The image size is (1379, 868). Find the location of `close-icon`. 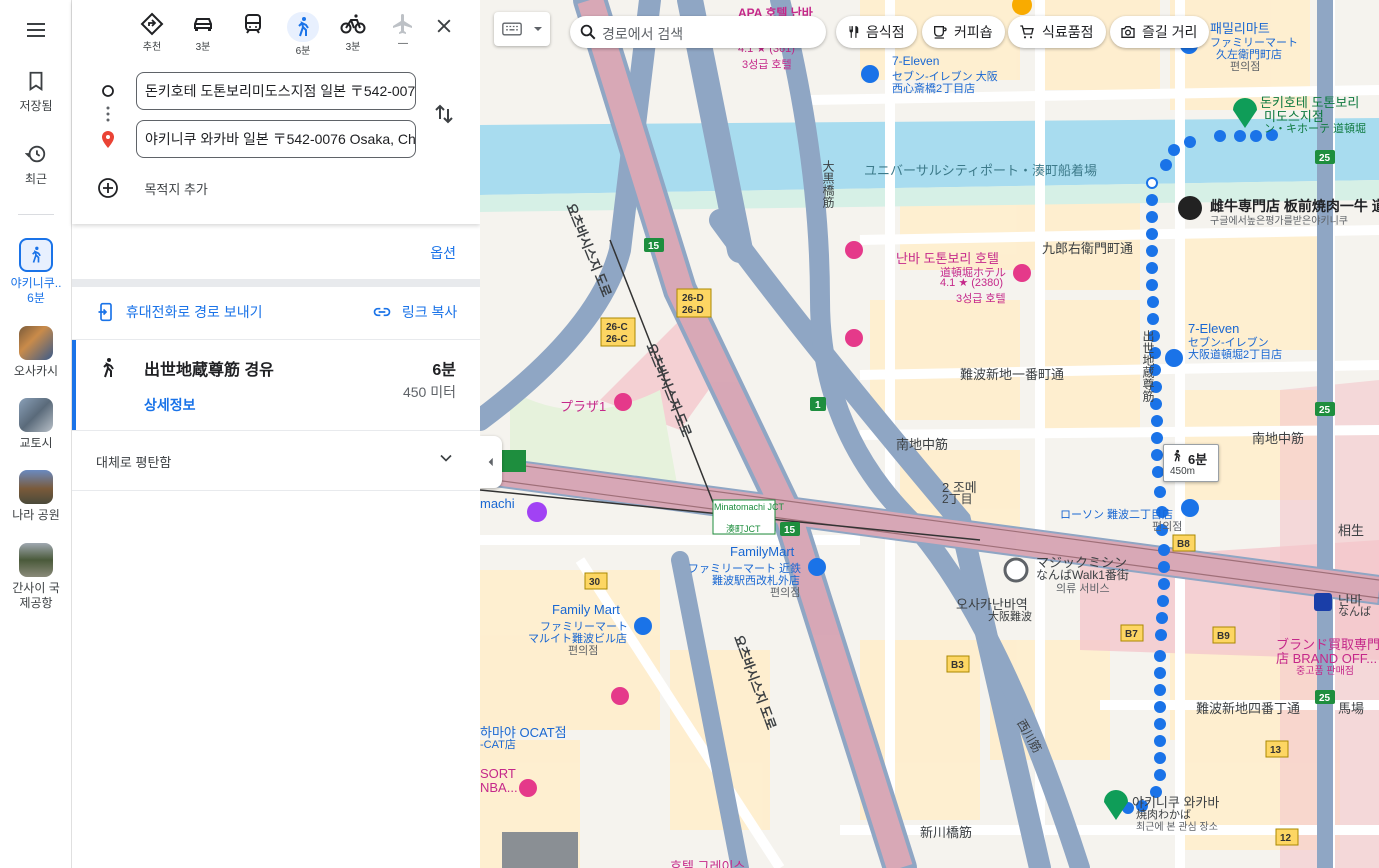

close-icon is located at coordinates (444, 26).